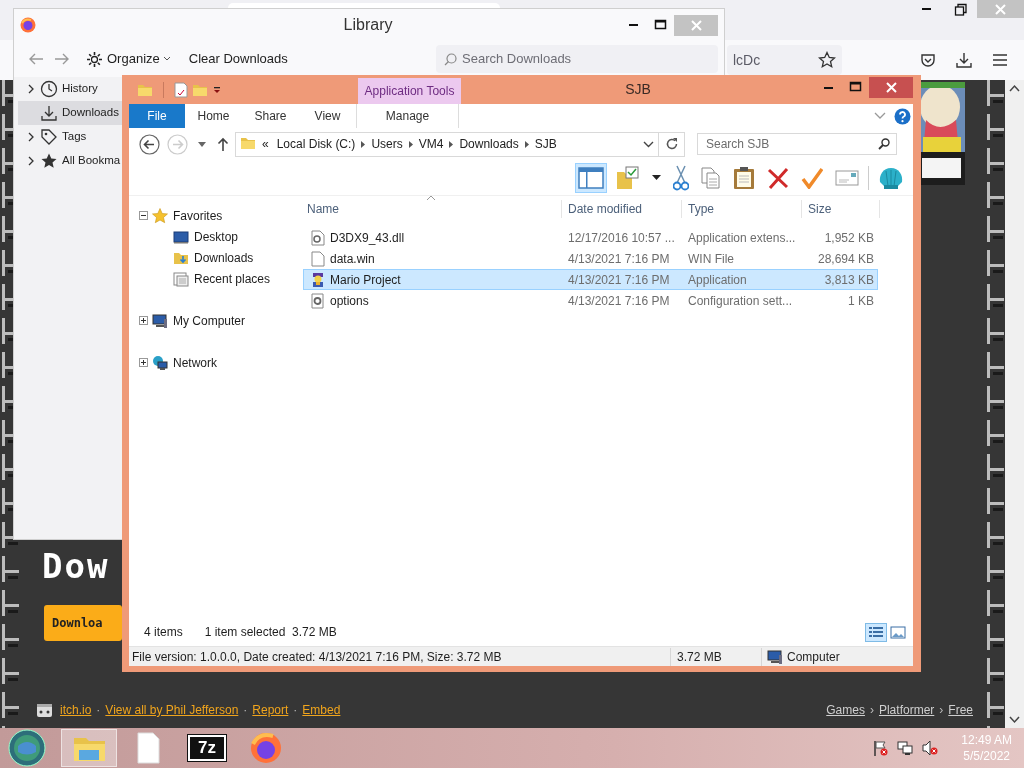  I want to click on type-cell-text: Application, so click(717, 280).